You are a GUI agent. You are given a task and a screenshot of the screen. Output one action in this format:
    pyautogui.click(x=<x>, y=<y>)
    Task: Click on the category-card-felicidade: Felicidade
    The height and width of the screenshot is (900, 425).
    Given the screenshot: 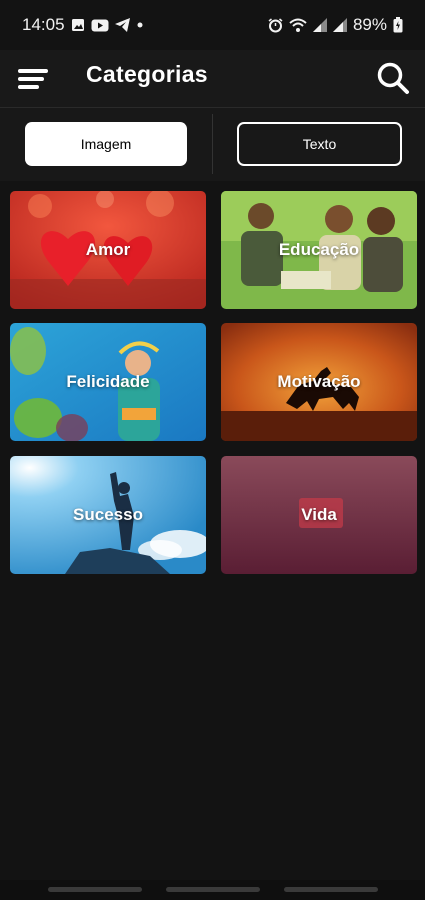 What is the action you would take?
    pyautogui.click(x=108, y=382)
    